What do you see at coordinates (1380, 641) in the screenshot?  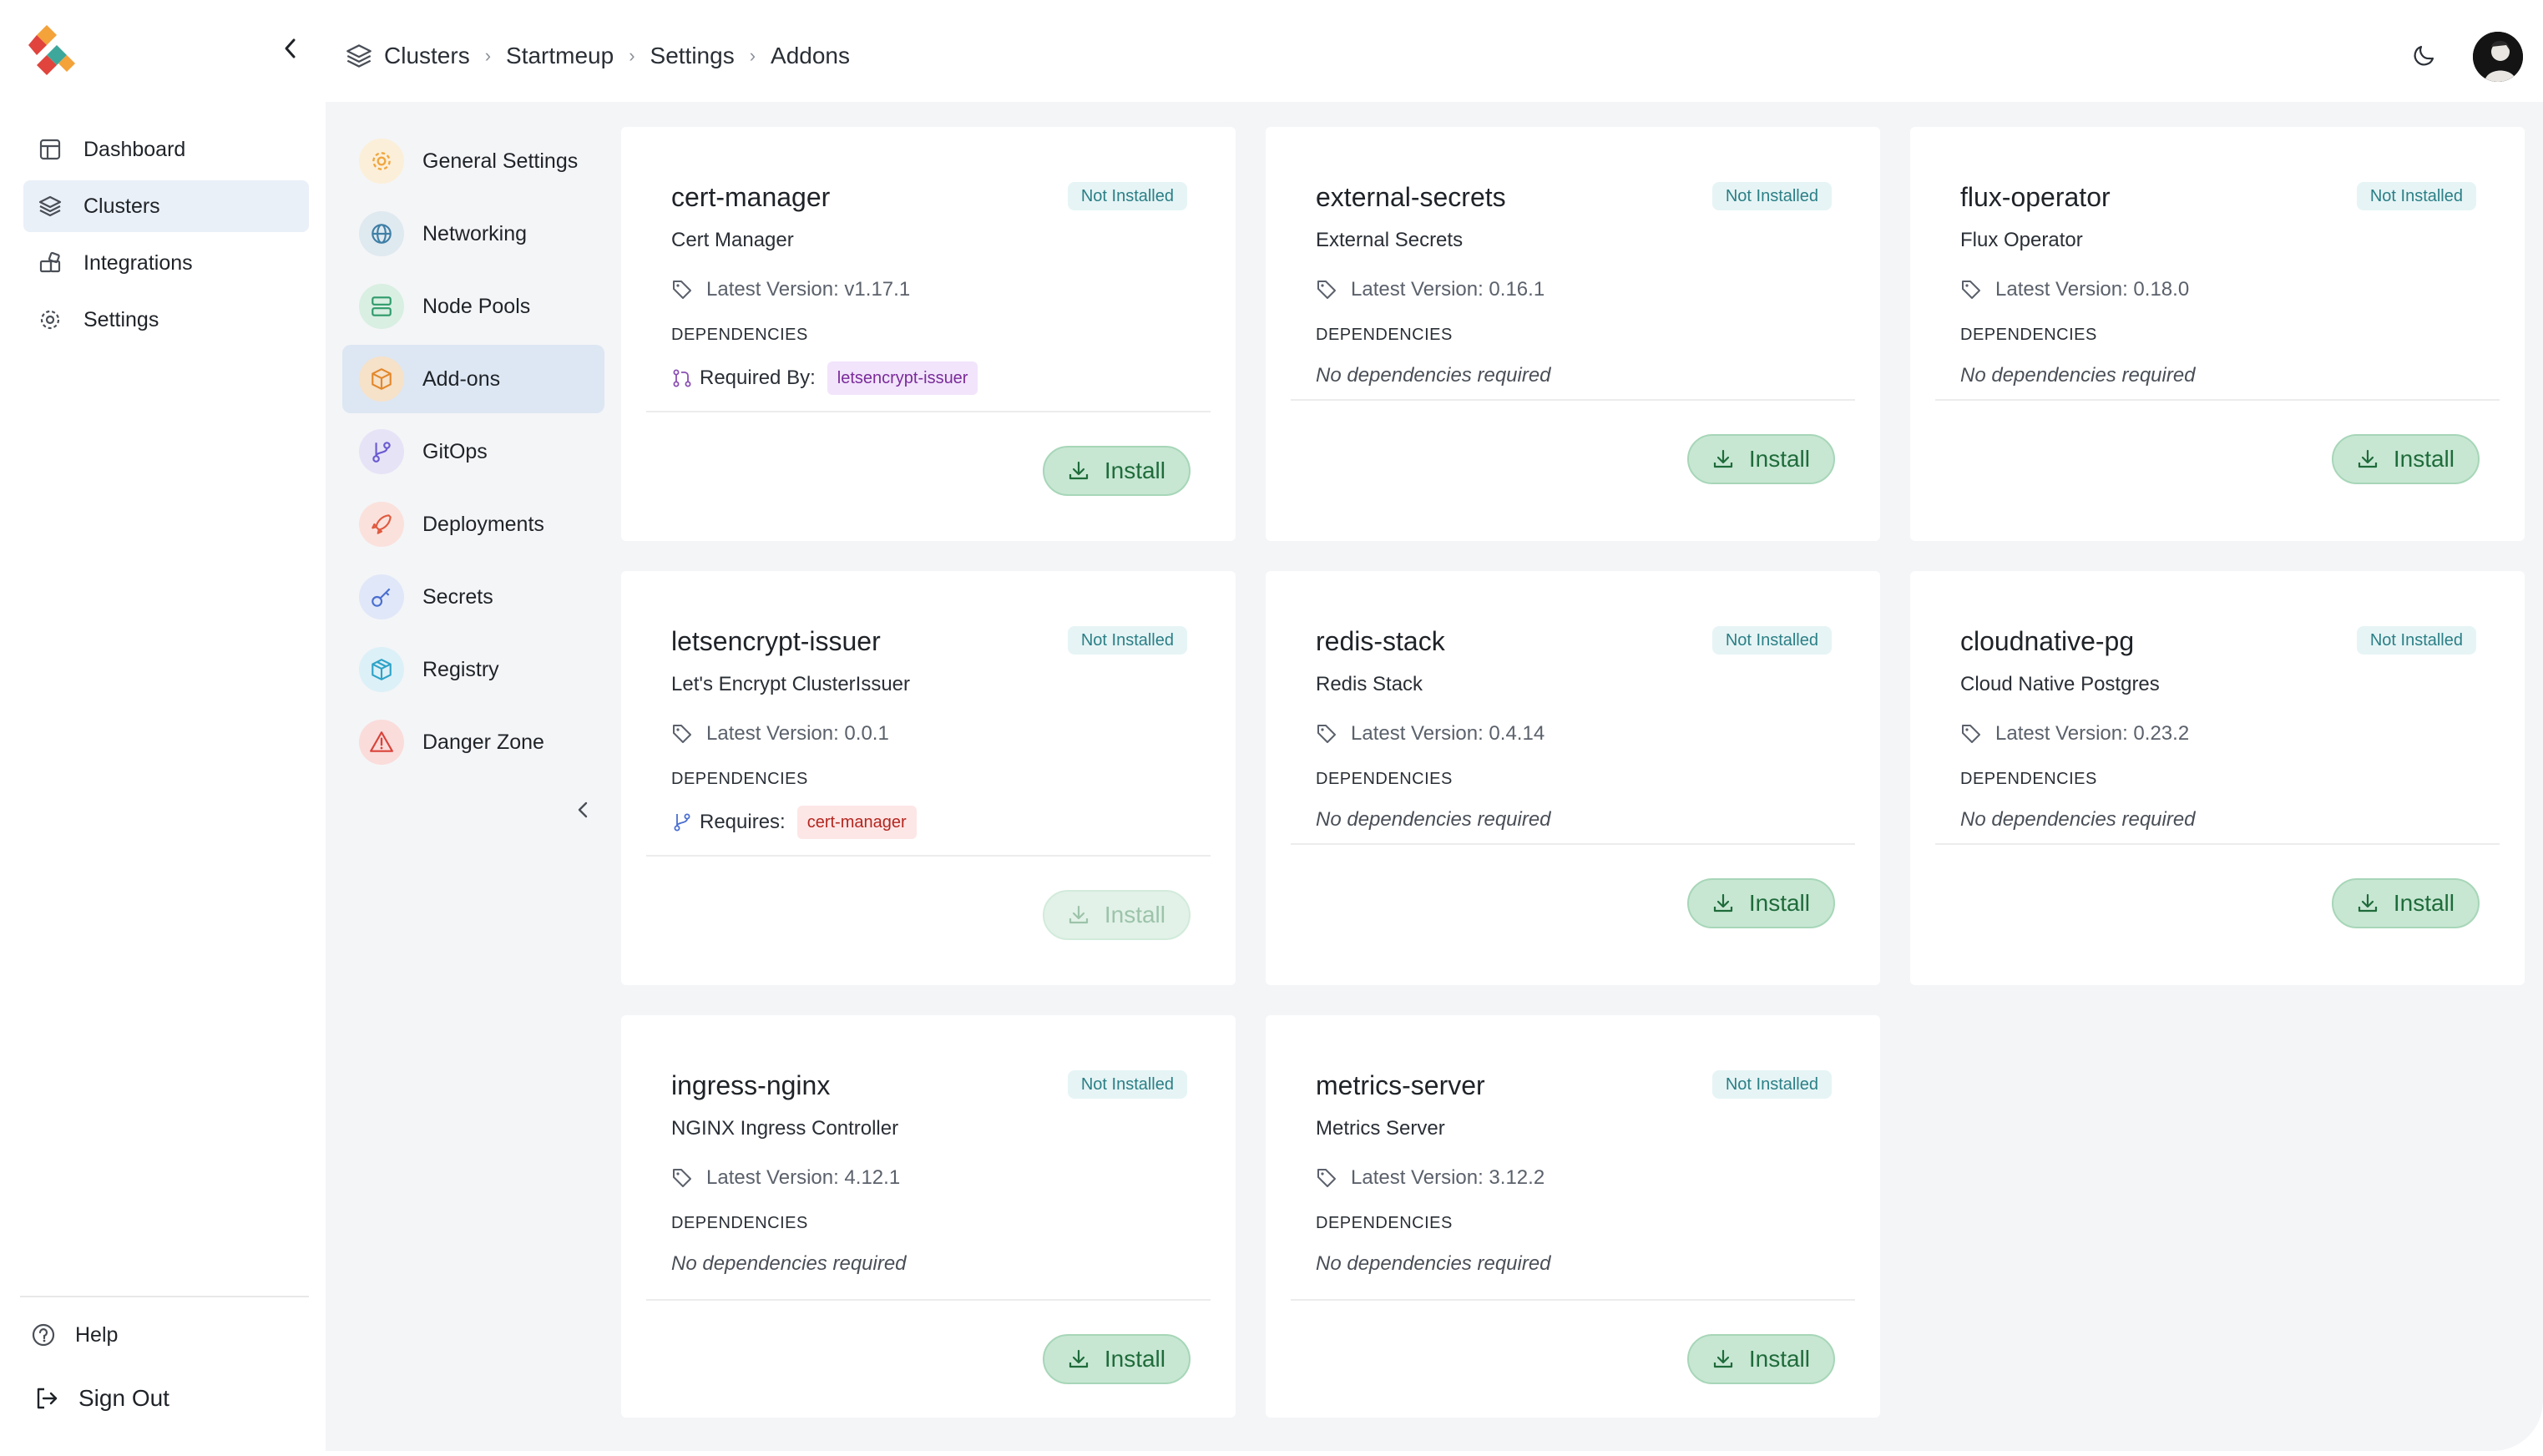 I see `addon-name: redis-stack` at bounding box center [1380, 641].